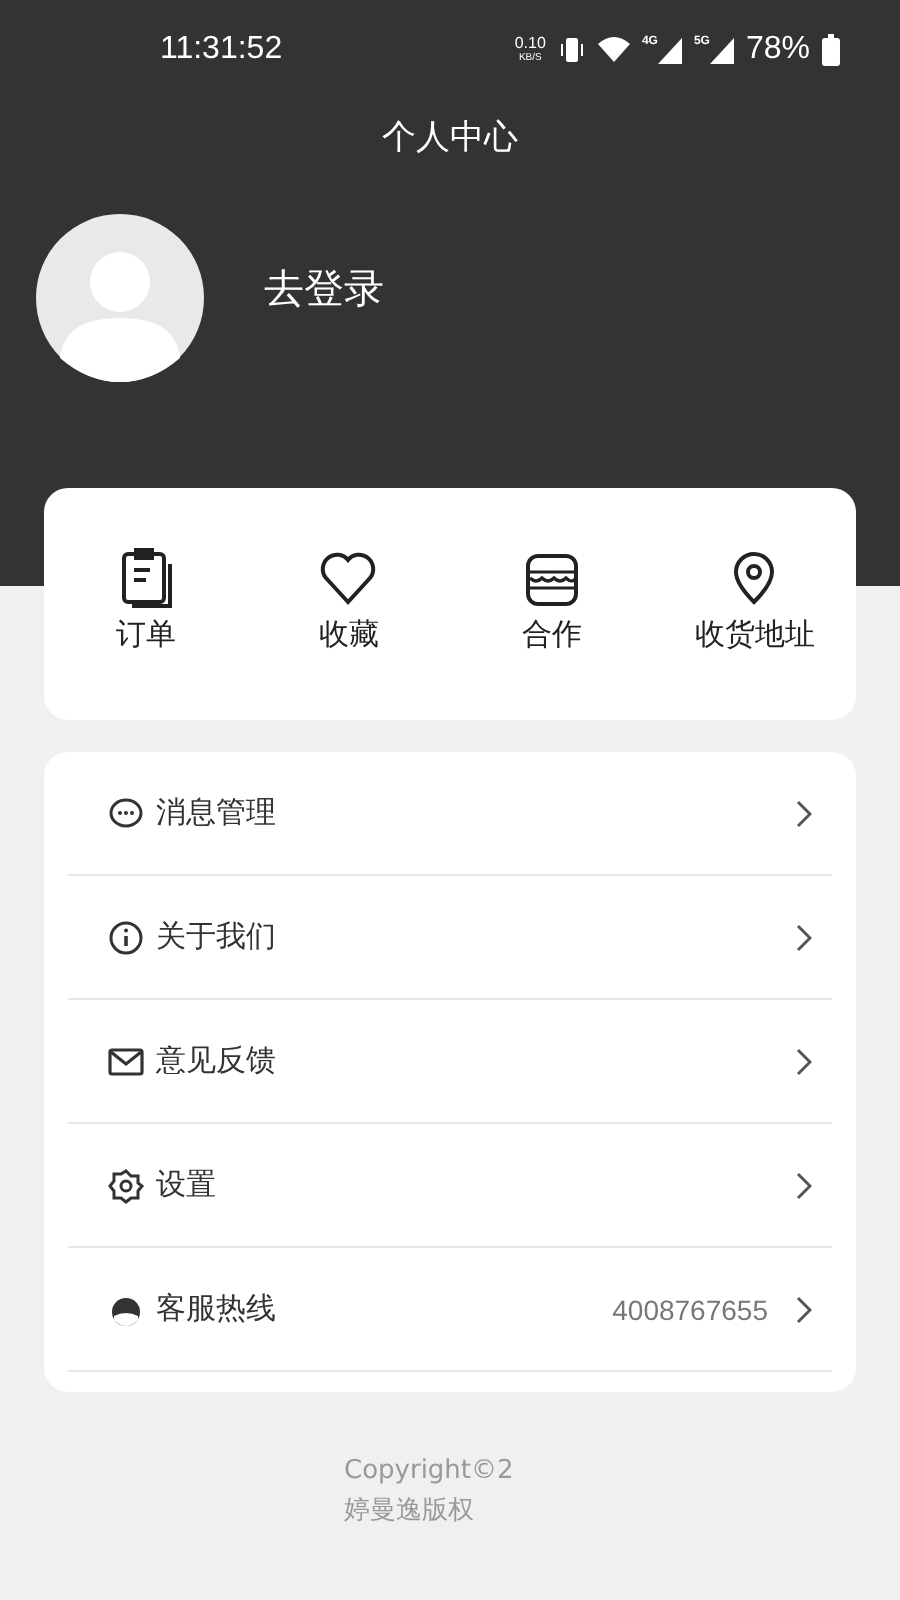 The width and height of the screenshot is (900, 1600). What do you see at coordinates (450, 814) in the screenshot?
I see `menu-item: 消息管理` at bounding box center [450, 814].